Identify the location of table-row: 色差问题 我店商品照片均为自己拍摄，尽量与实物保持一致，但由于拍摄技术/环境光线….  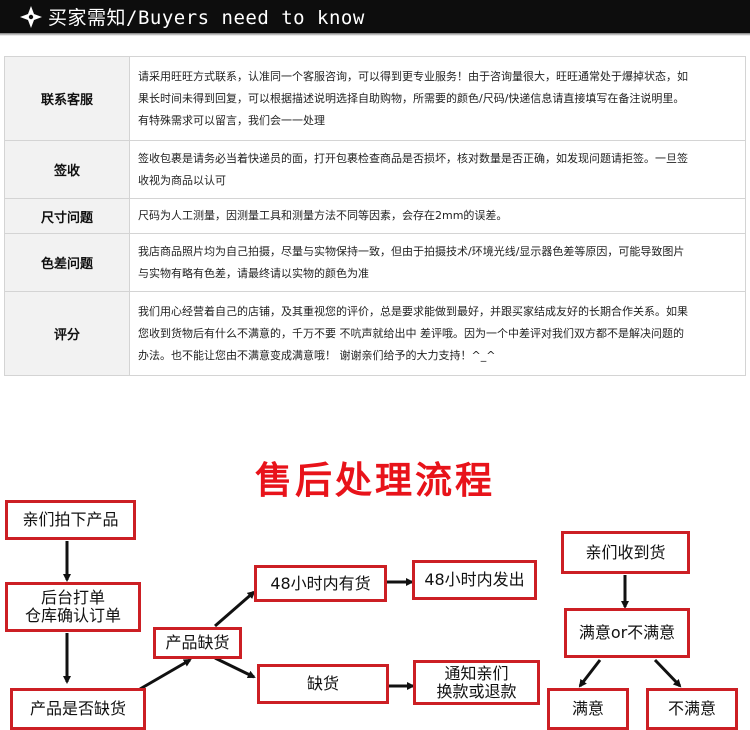
(375, 262).